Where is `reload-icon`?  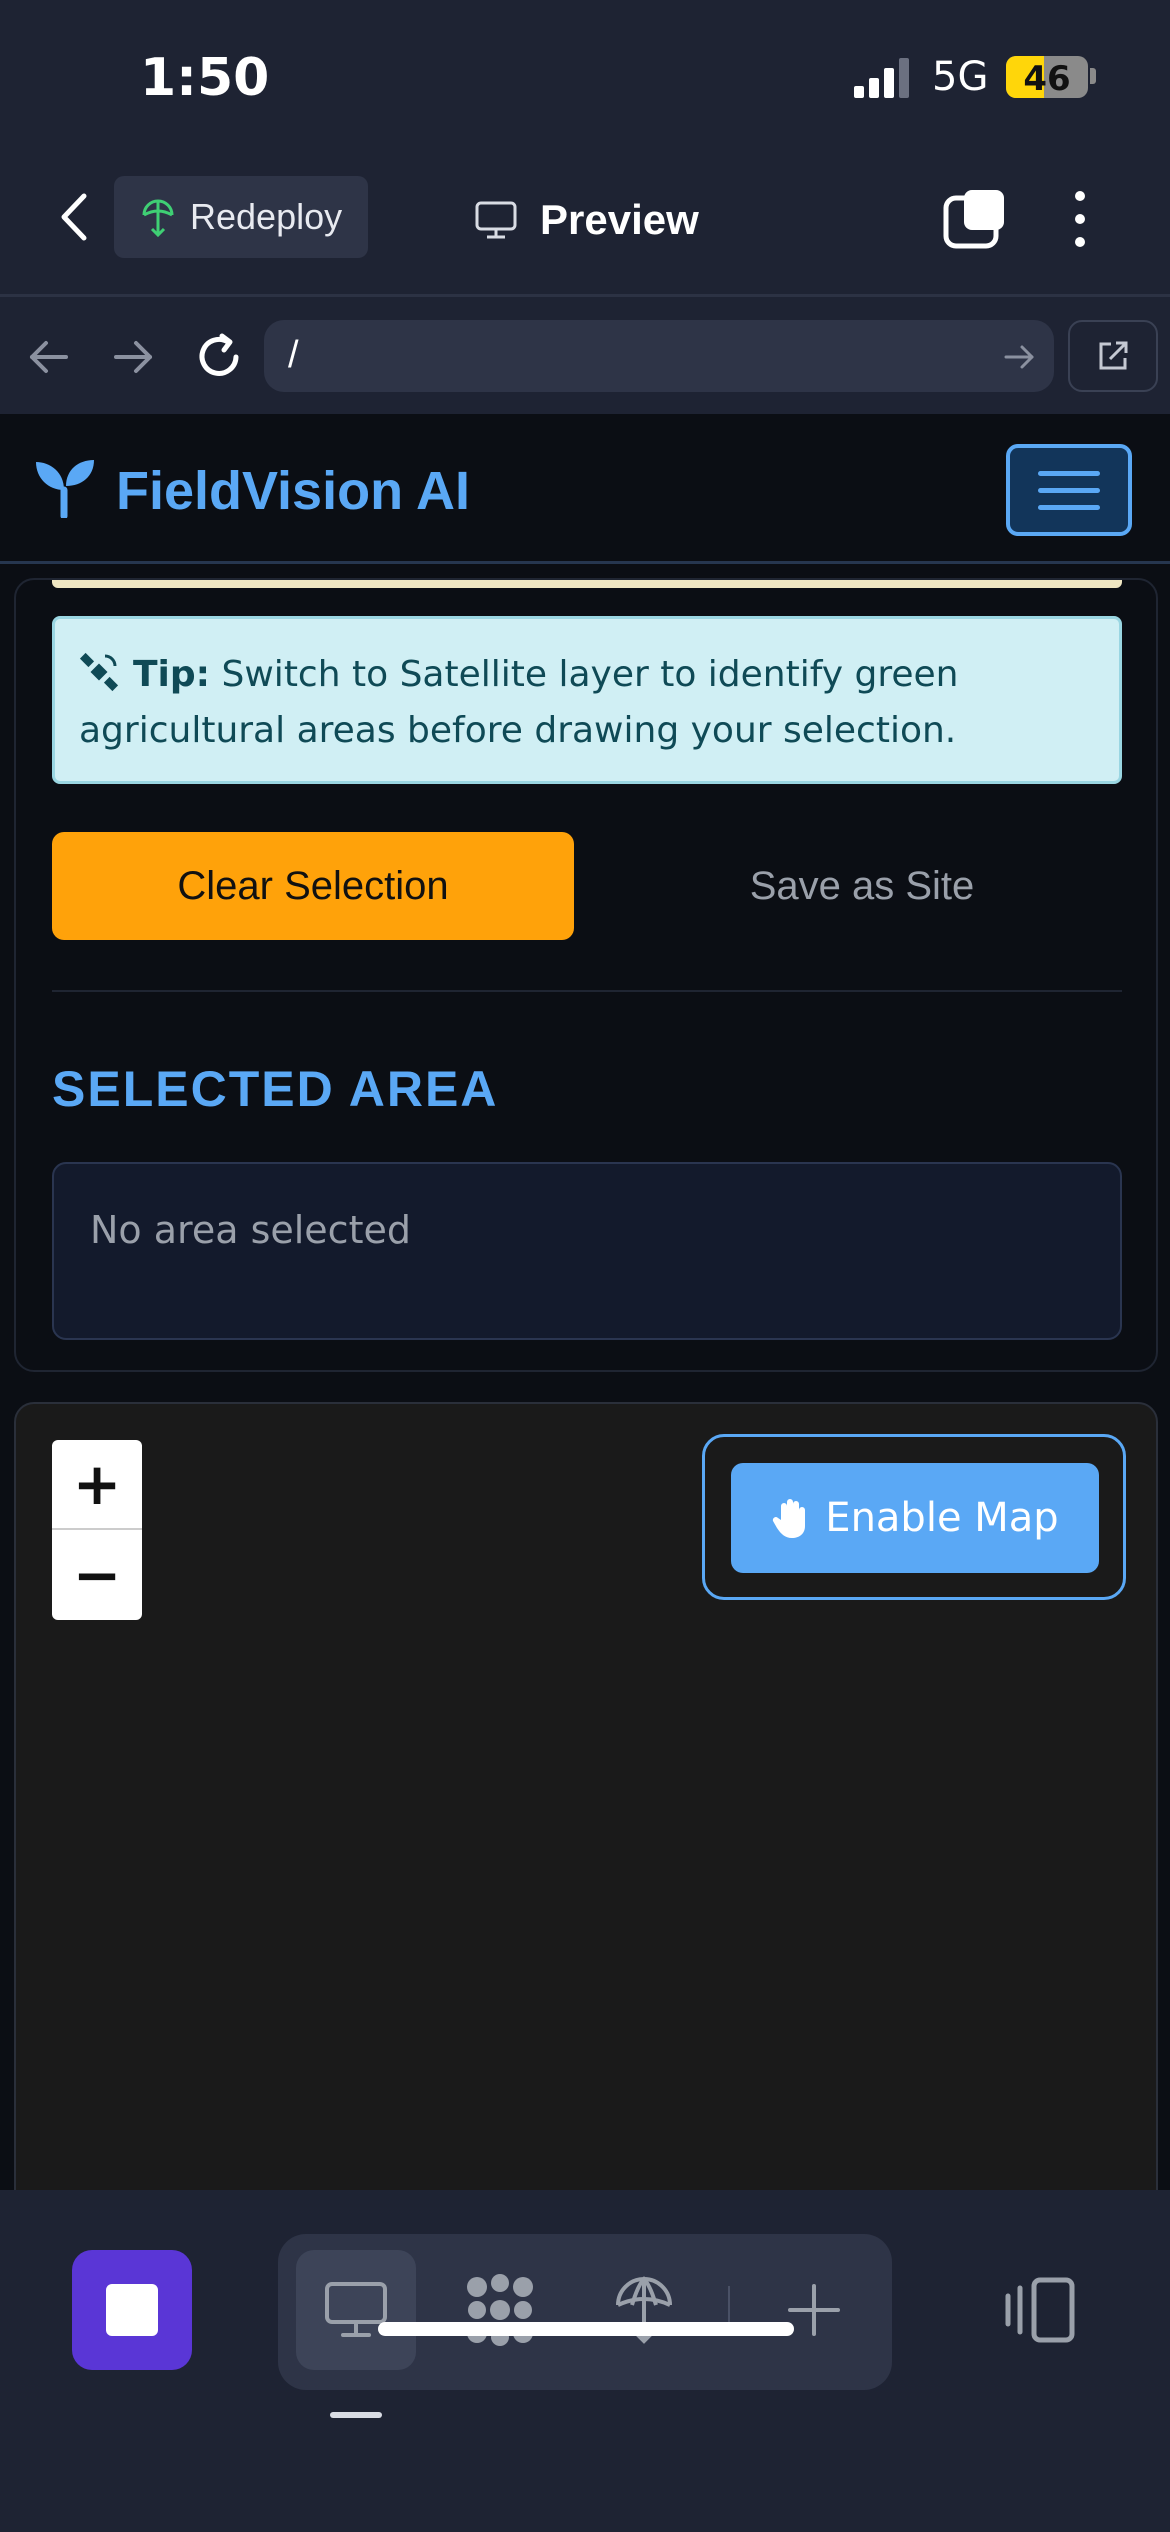
reload-icon is located at coordinates (219, 357).